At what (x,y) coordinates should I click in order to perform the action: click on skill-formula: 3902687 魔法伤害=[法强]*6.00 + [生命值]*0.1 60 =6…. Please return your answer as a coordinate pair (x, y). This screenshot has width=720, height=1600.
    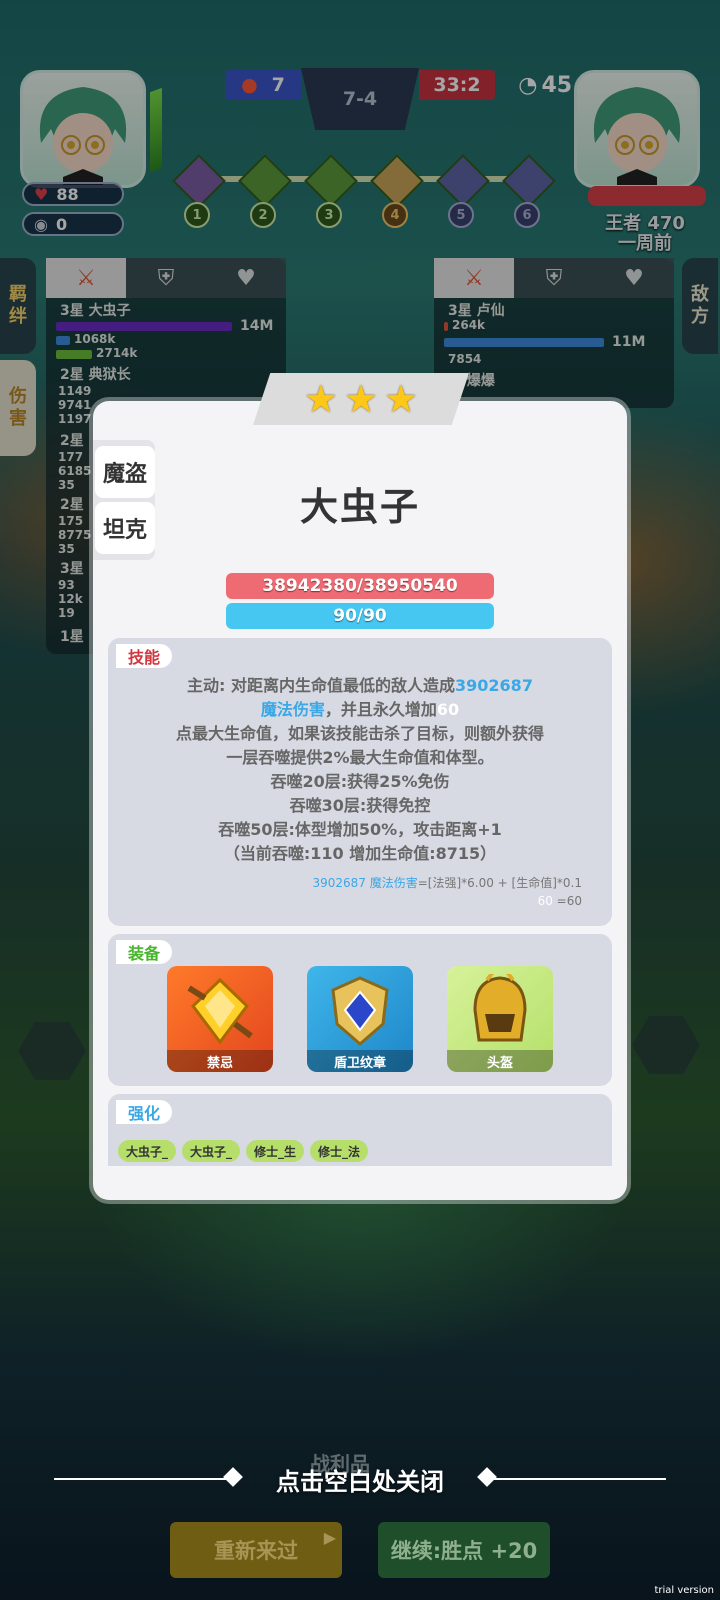
    Looking at the image, I should click on (447, 892).